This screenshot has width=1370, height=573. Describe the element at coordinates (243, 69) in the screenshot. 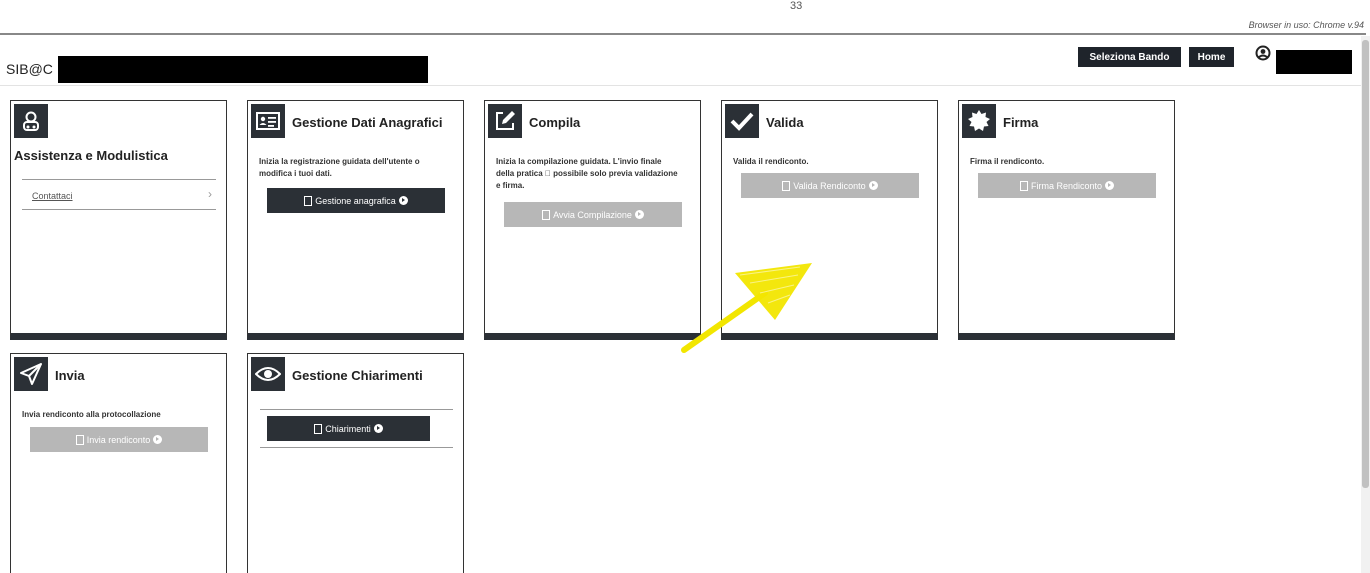

I see `redacted-title` at that location.